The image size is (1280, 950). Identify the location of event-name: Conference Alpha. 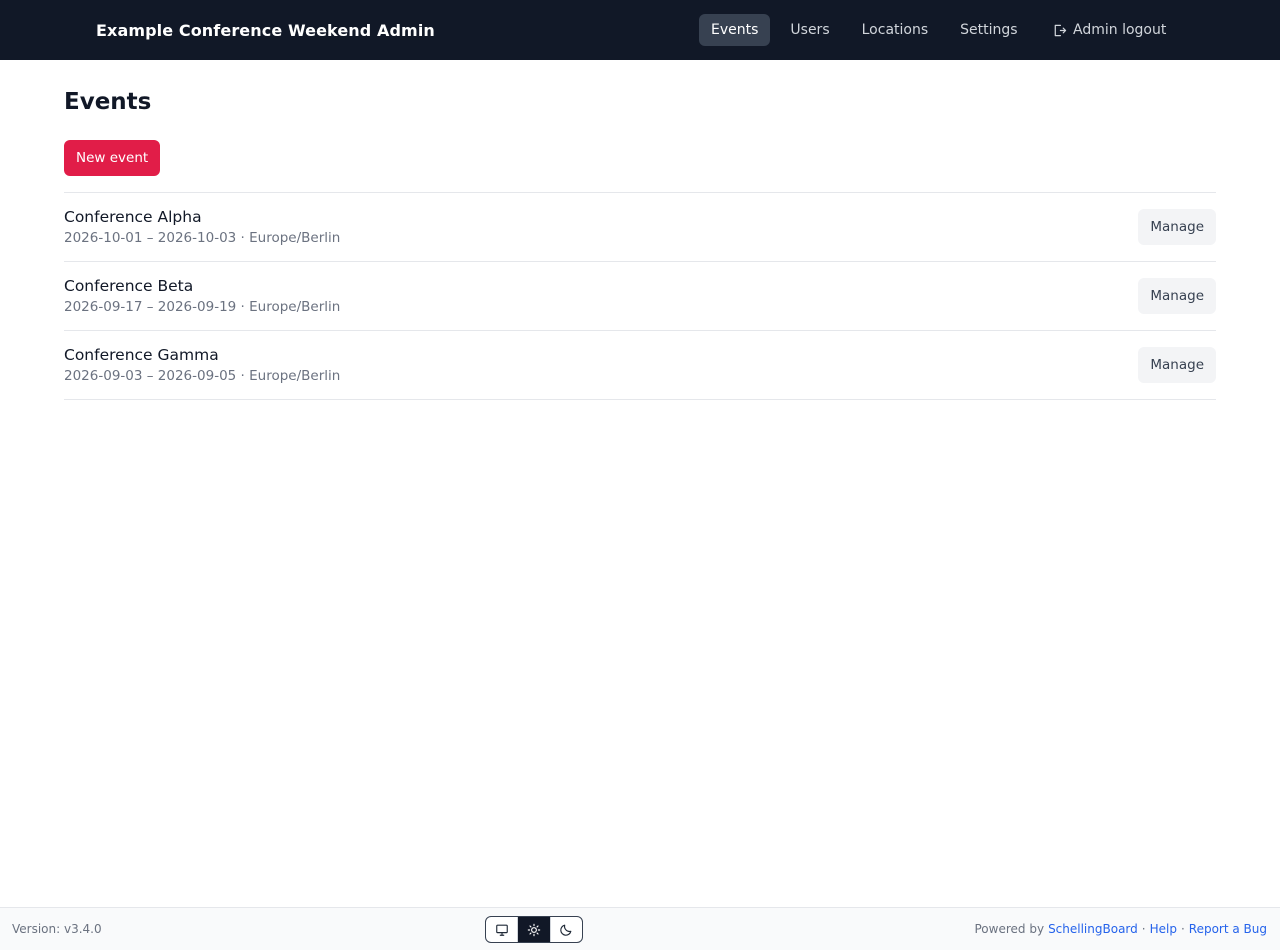
(133, 216).